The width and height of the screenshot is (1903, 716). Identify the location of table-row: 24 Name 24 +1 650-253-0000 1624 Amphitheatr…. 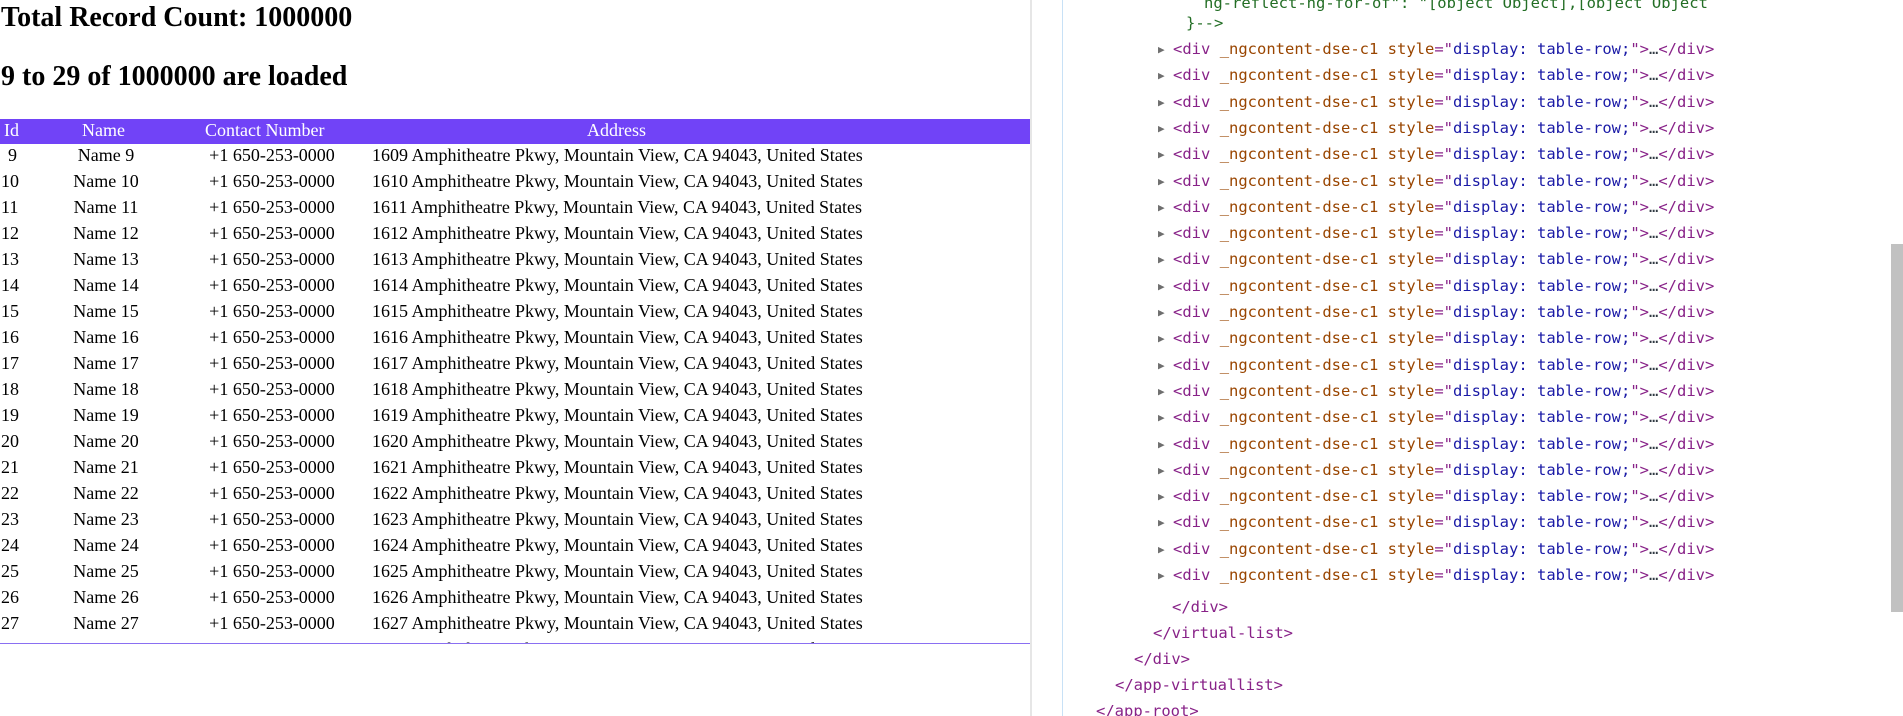
(515, 547).